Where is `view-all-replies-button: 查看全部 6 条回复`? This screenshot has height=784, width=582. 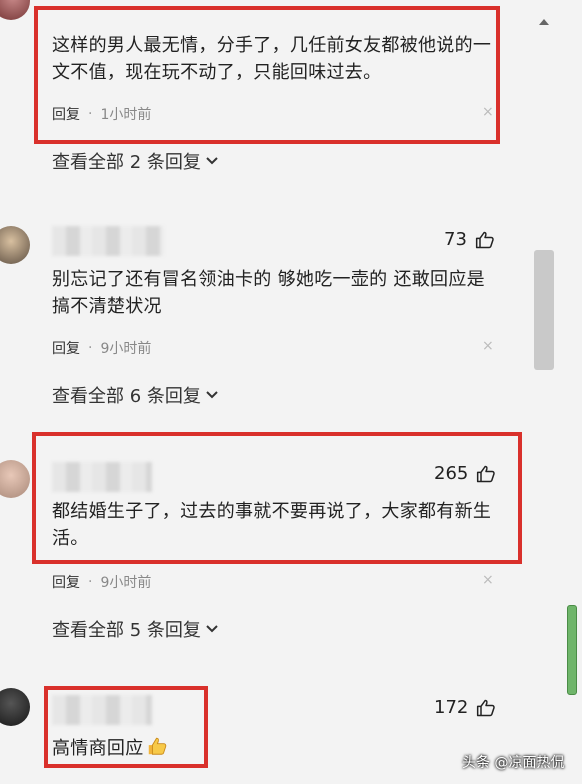 view-all-replies-button: 查看全部 6 条回复 is located at coordinates (135, 395).